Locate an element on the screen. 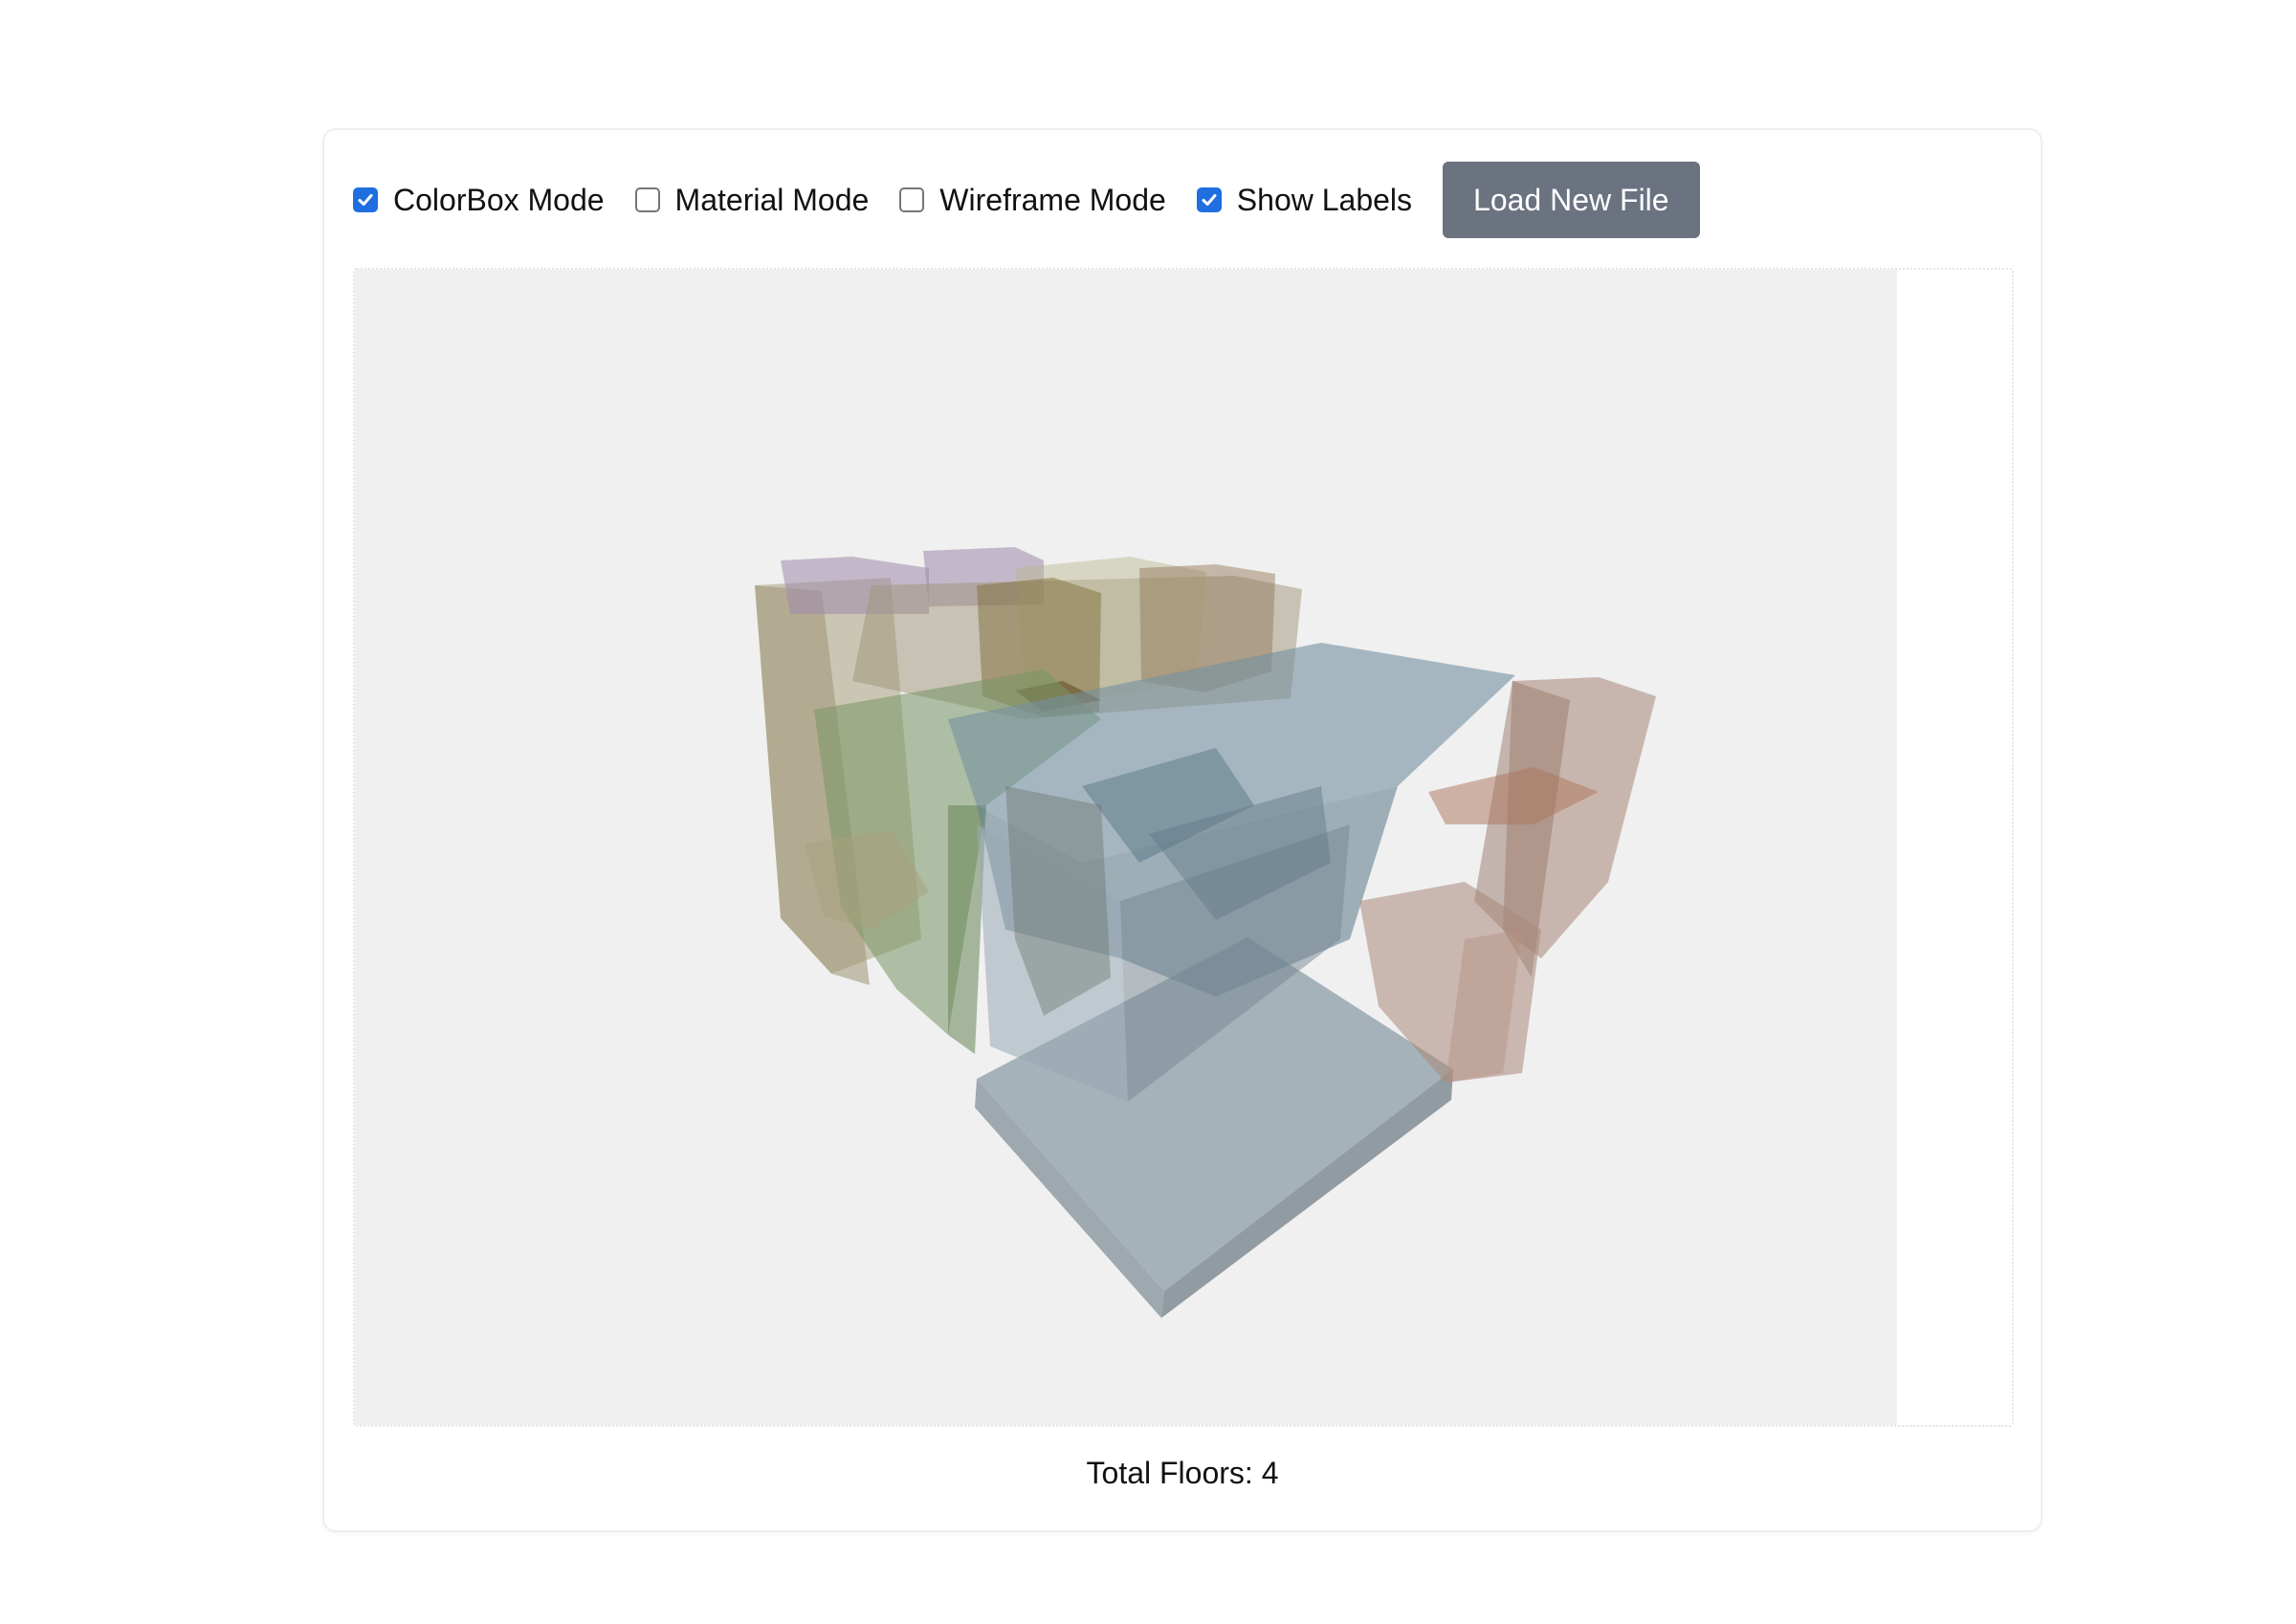 The image size is (2296, 1624). total-floors-label: Total Floors: 4 is located at coordinates (1182, 1473).